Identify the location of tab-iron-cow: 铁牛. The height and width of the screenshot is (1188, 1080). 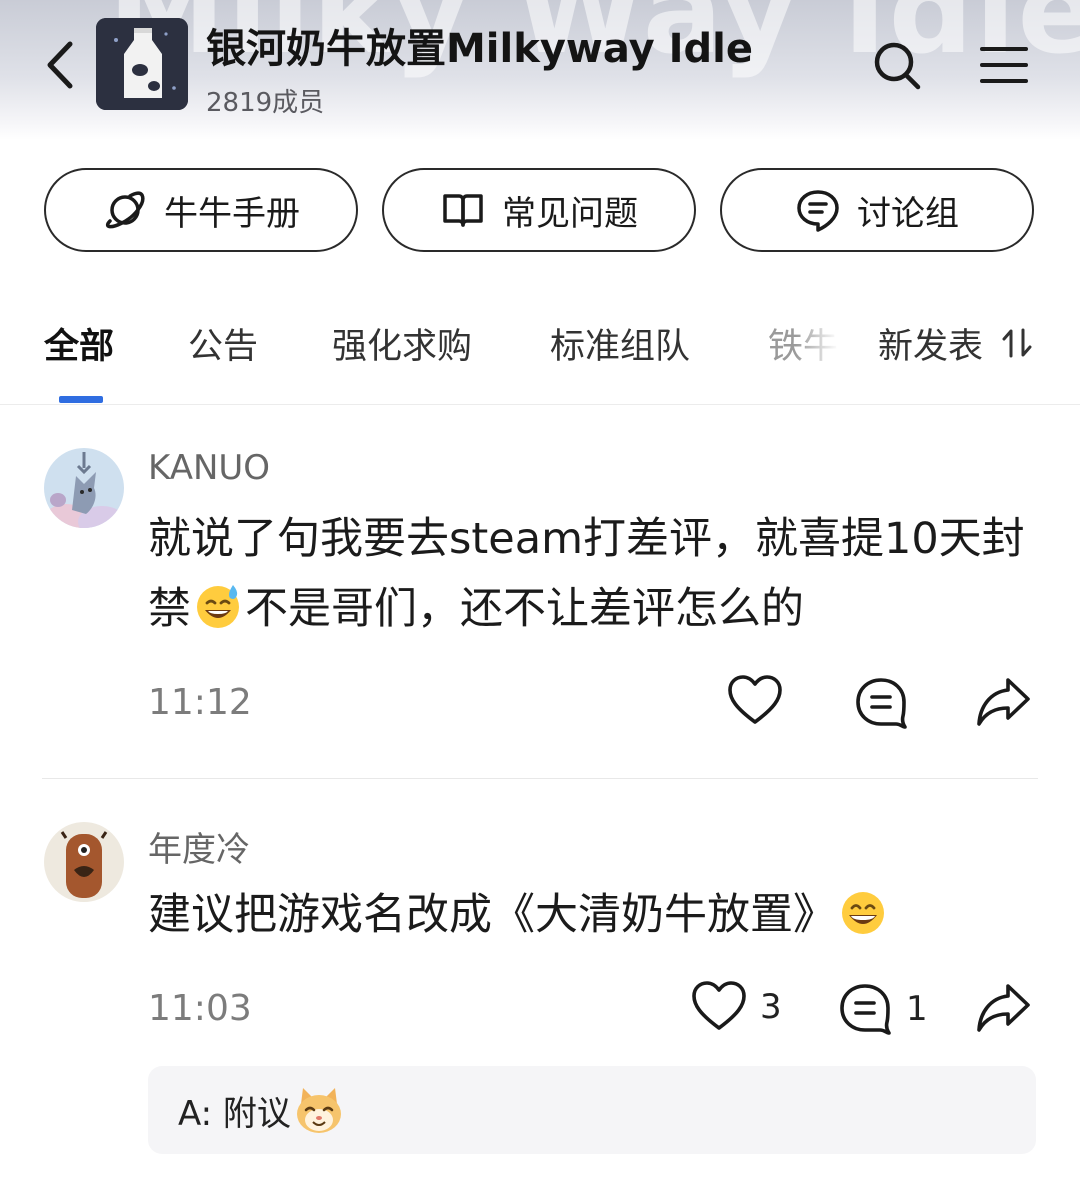
(803, 343).